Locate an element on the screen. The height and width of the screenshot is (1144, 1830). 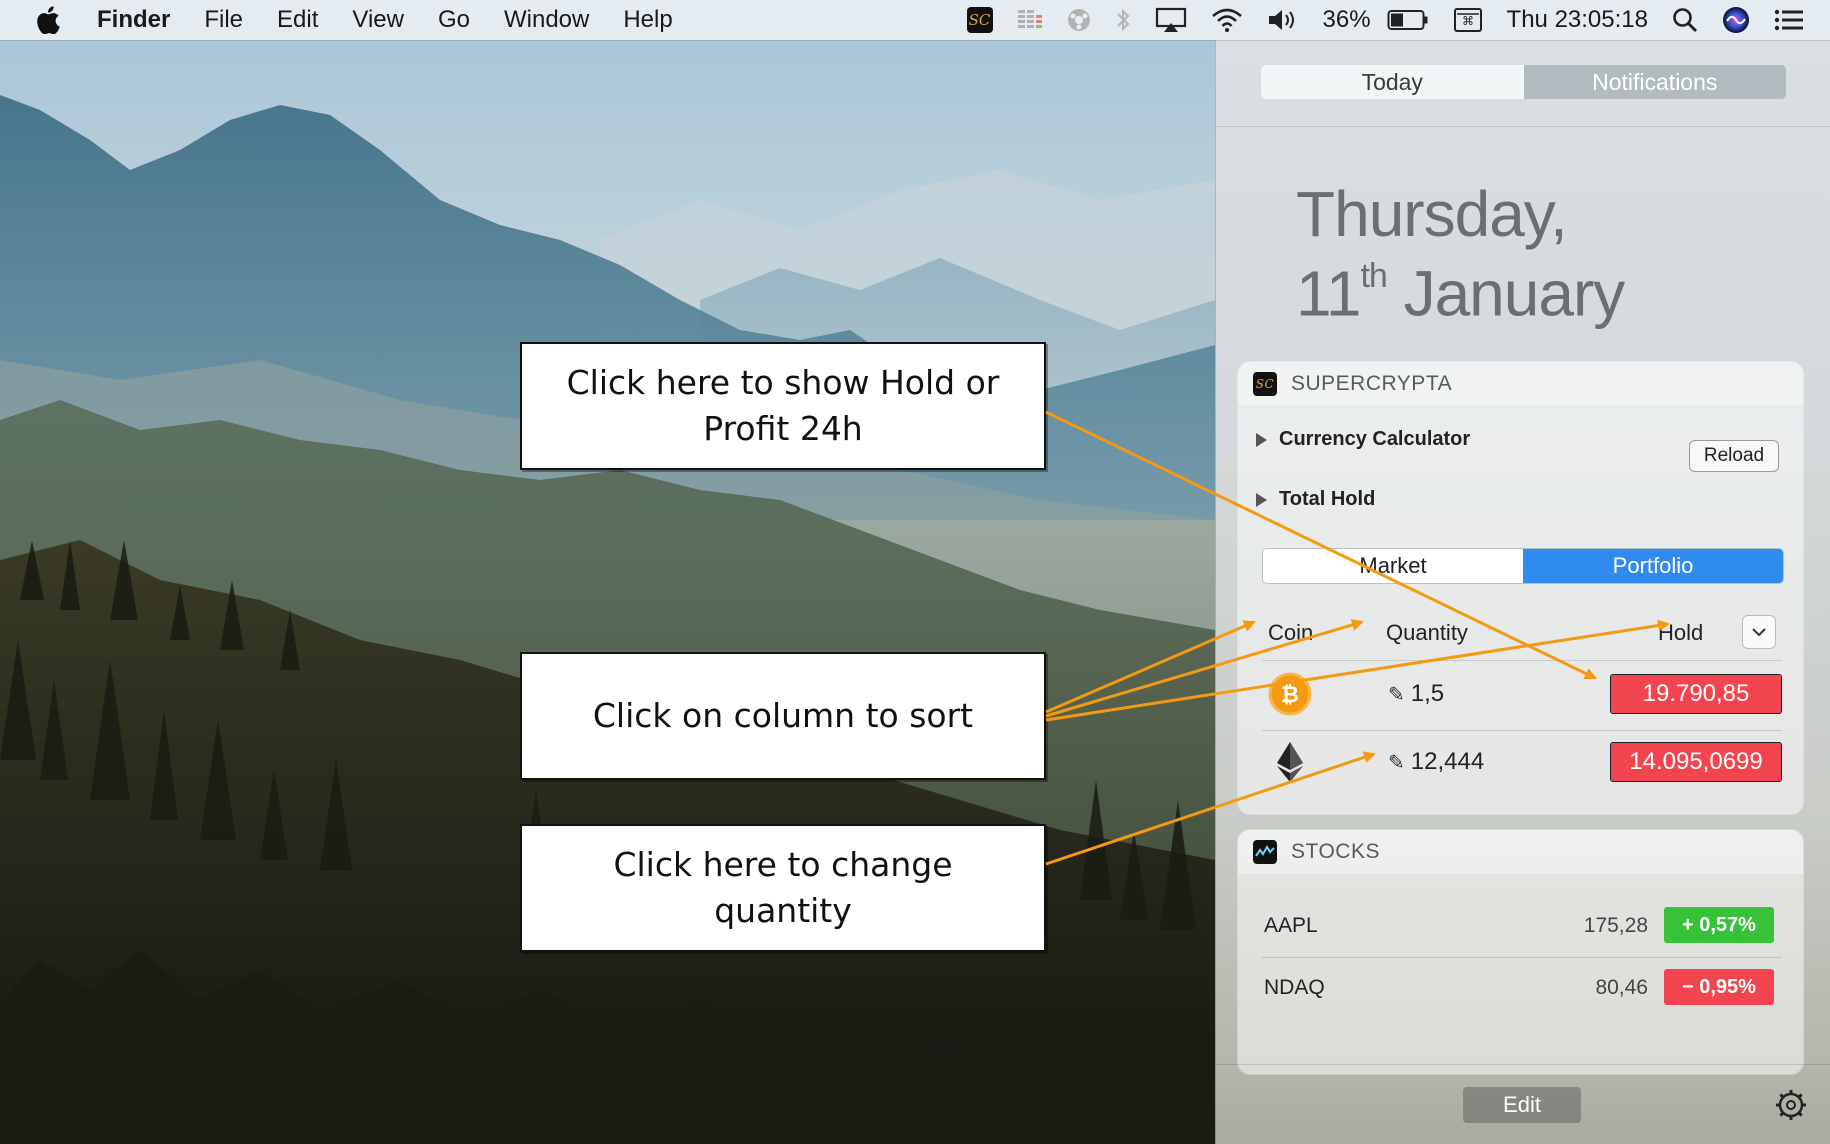
today-date: Thursday, 11th January is located at coordinates (1461, 254).